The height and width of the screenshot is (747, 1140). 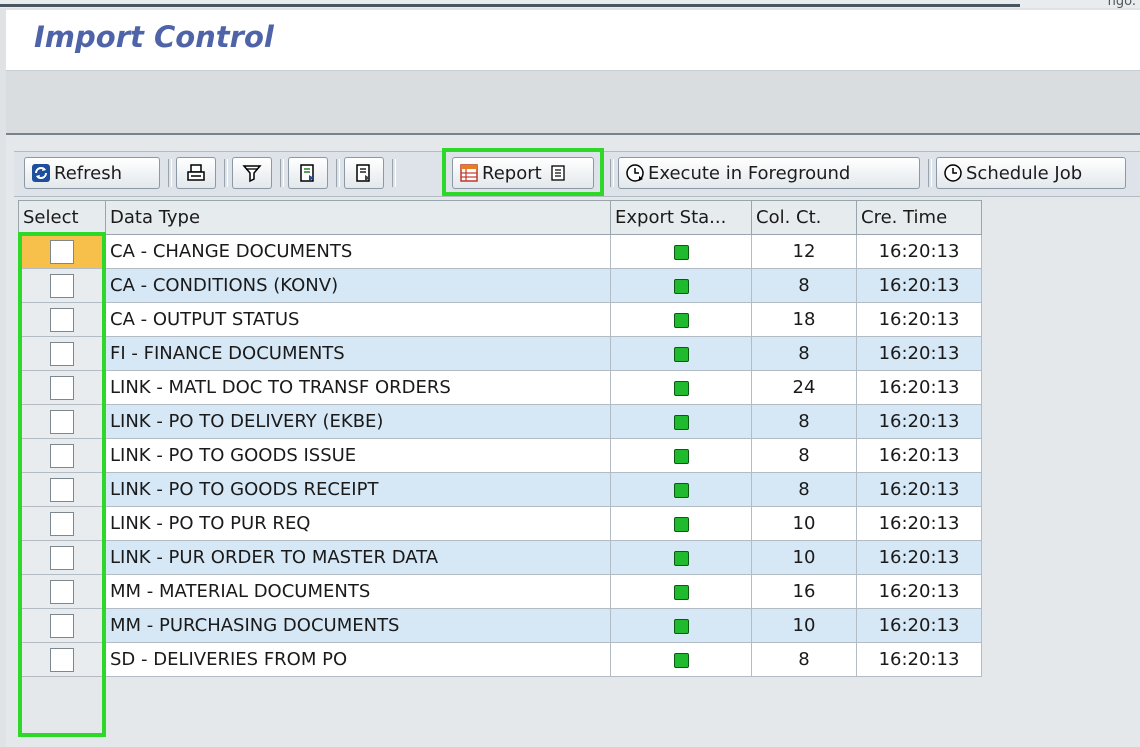 I want to click on table-row: SD - DELIVERIES FROM PO 8 16:20:13, so click(x=500, y=659).